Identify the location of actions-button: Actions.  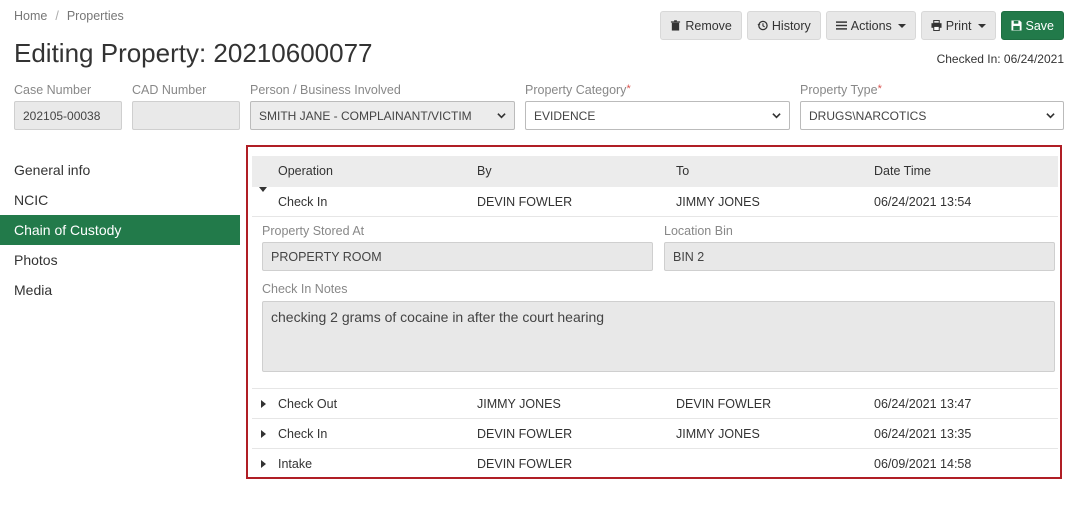
(870, 25).